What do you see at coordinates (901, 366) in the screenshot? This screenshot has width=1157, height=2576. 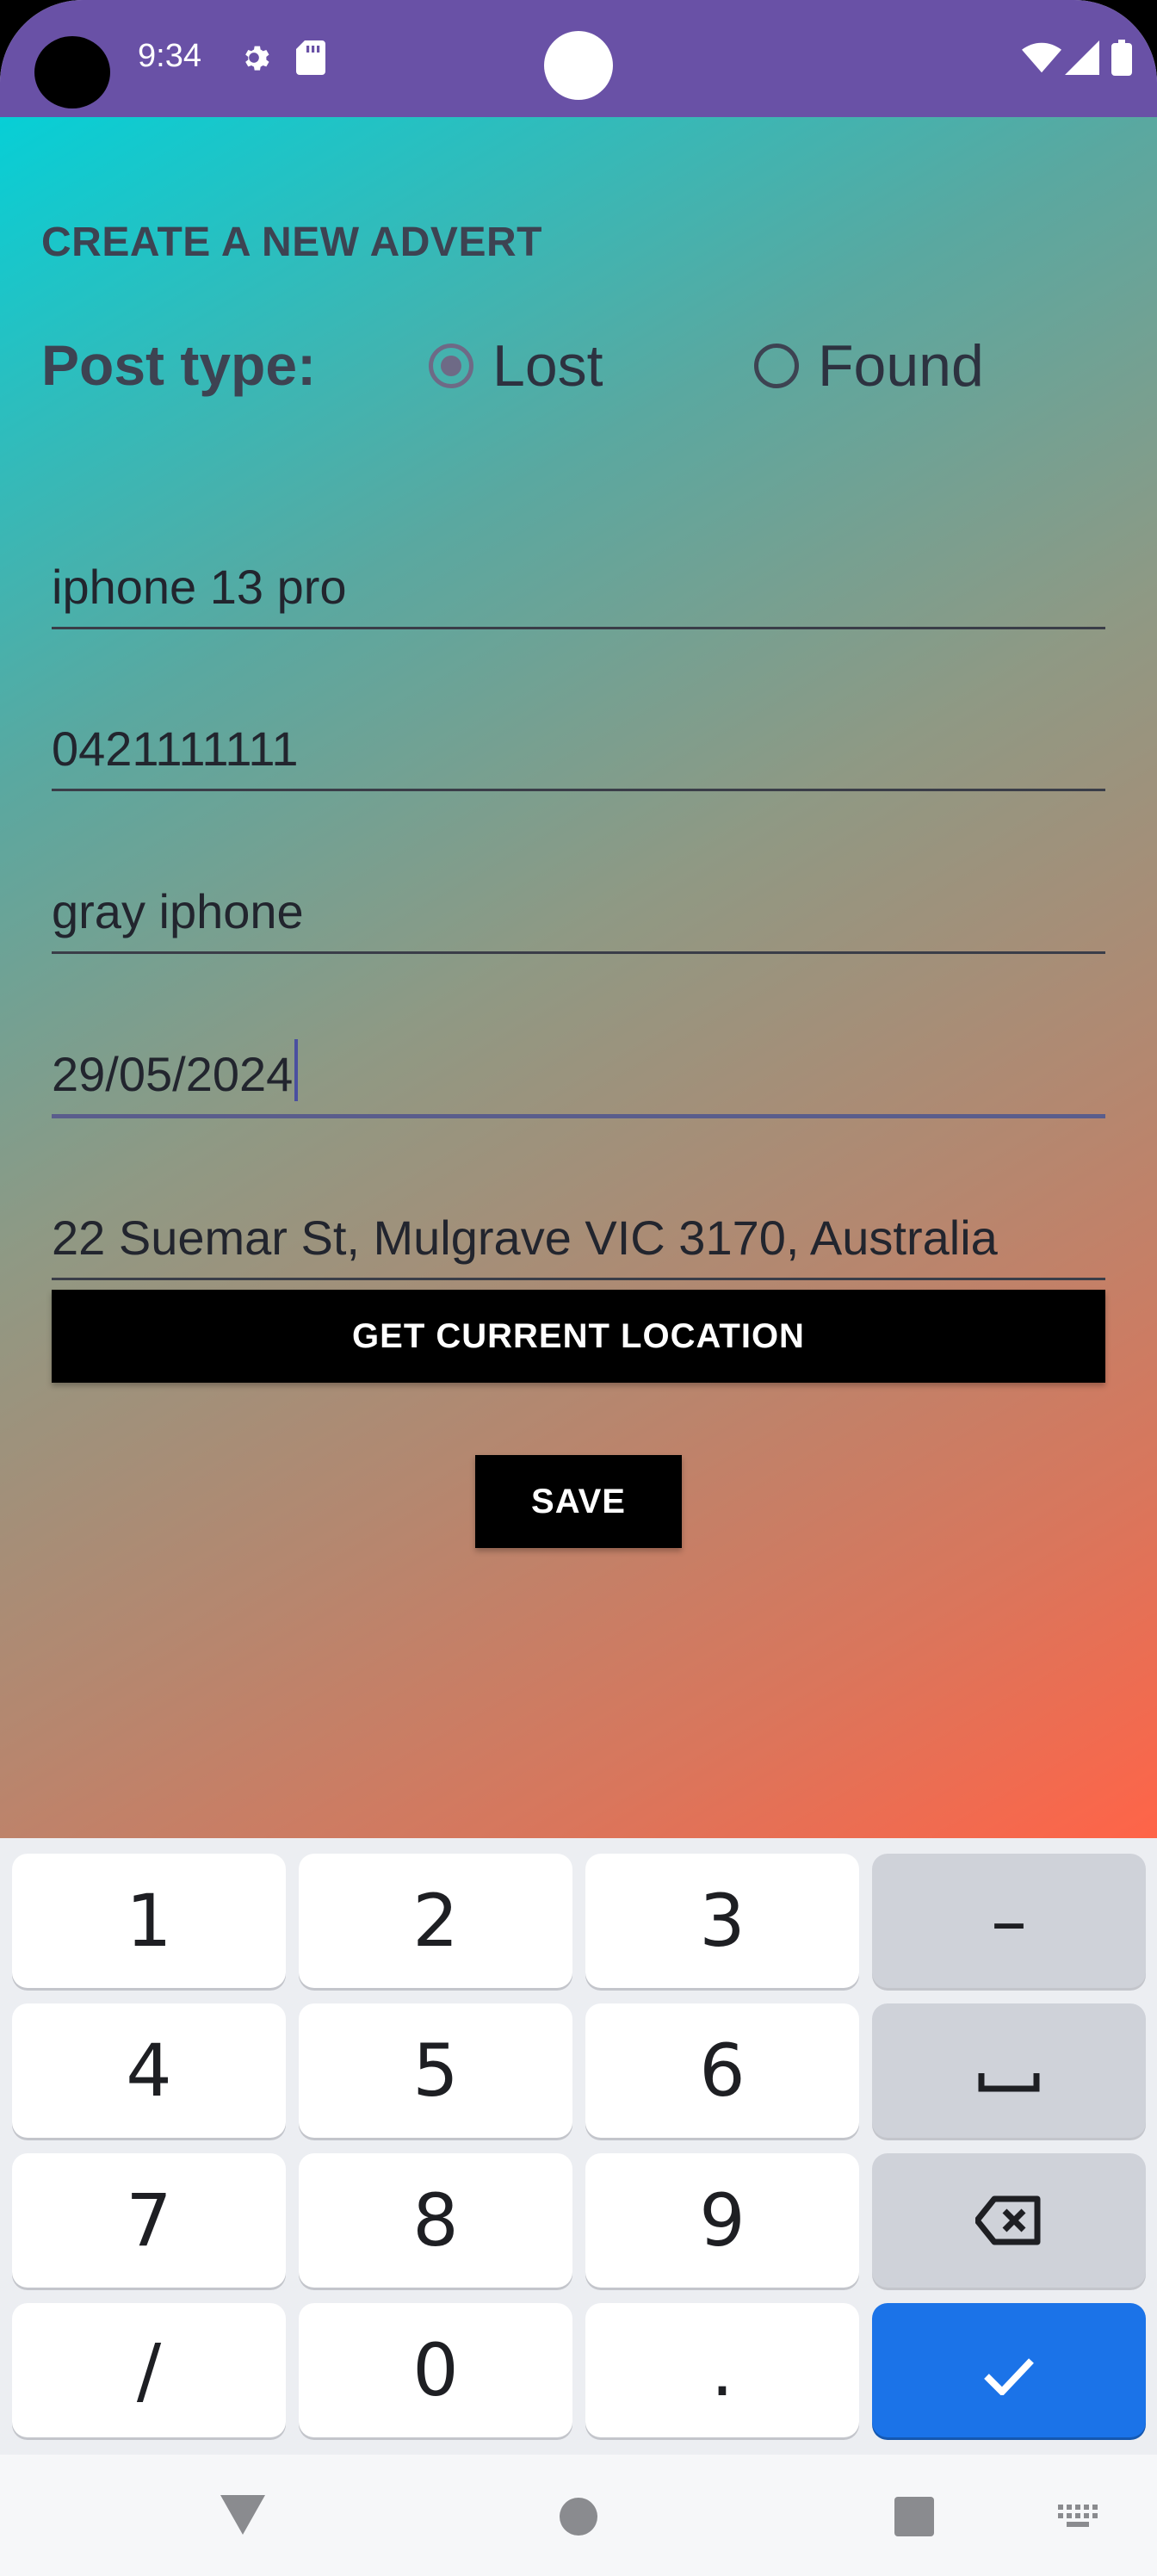 I see `radio-found-label: Found` at bounding box center [901, 366].